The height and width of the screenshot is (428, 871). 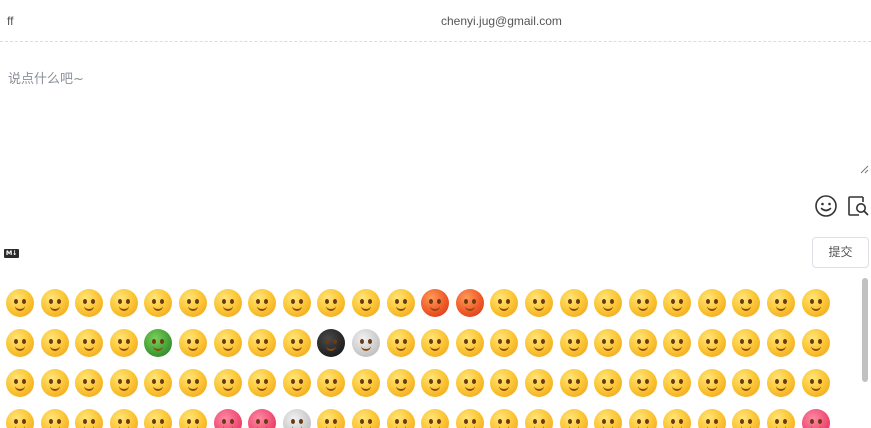 What do you see at coordinates (11, 253) in the screenshot?
I see `markdown-badge: M↓` at bounding box center [11, 253].